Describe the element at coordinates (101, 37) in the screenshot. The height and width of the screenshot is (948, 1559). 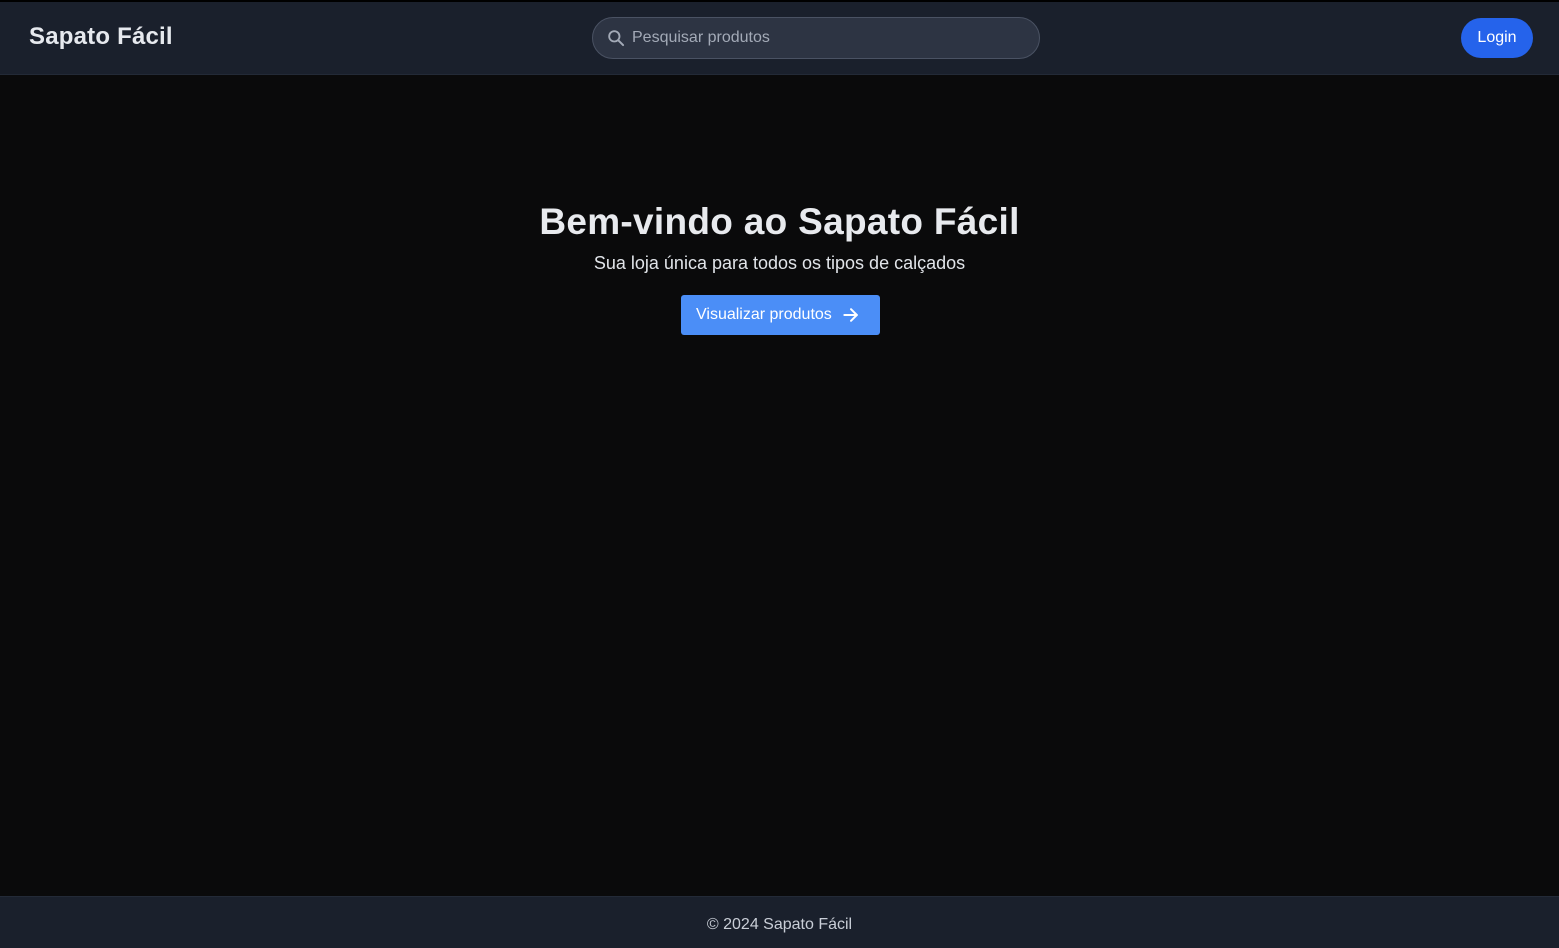
I see `brand-logo-text: Sapato Fácil` at that location.